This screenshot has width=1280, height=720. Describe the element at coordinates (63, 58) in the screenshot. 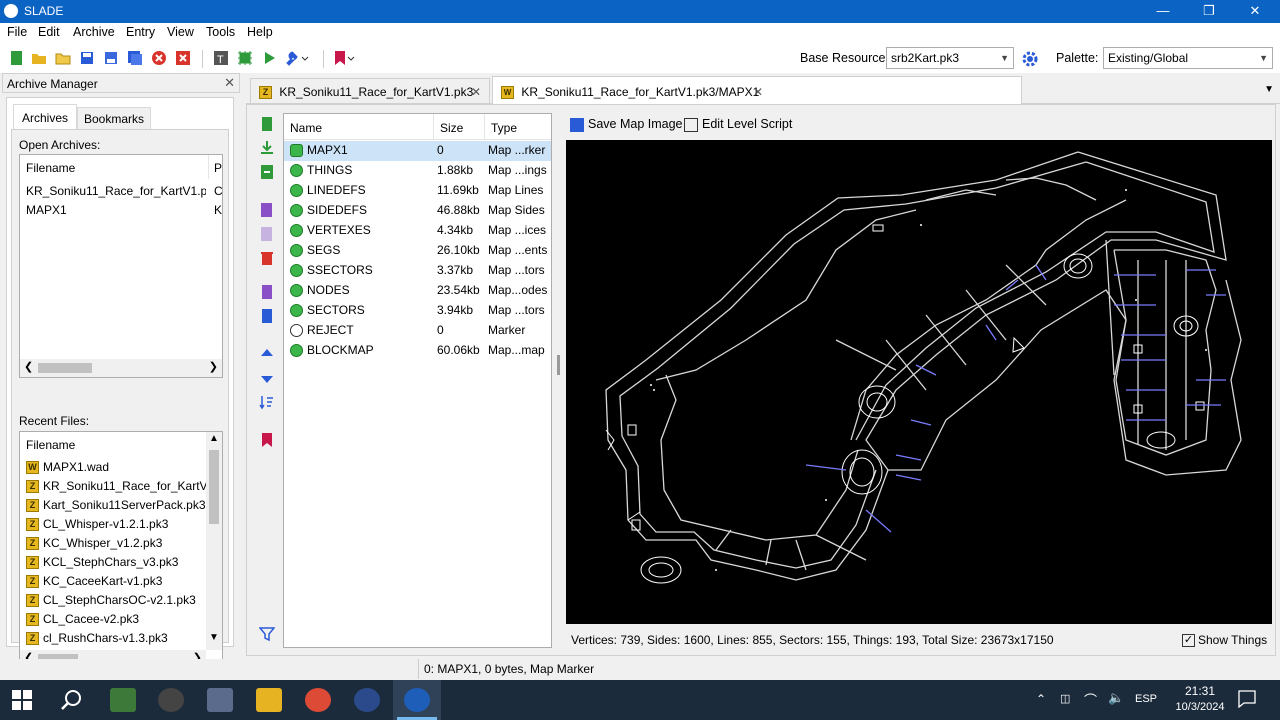

I see `open-dir-icon` at that location.